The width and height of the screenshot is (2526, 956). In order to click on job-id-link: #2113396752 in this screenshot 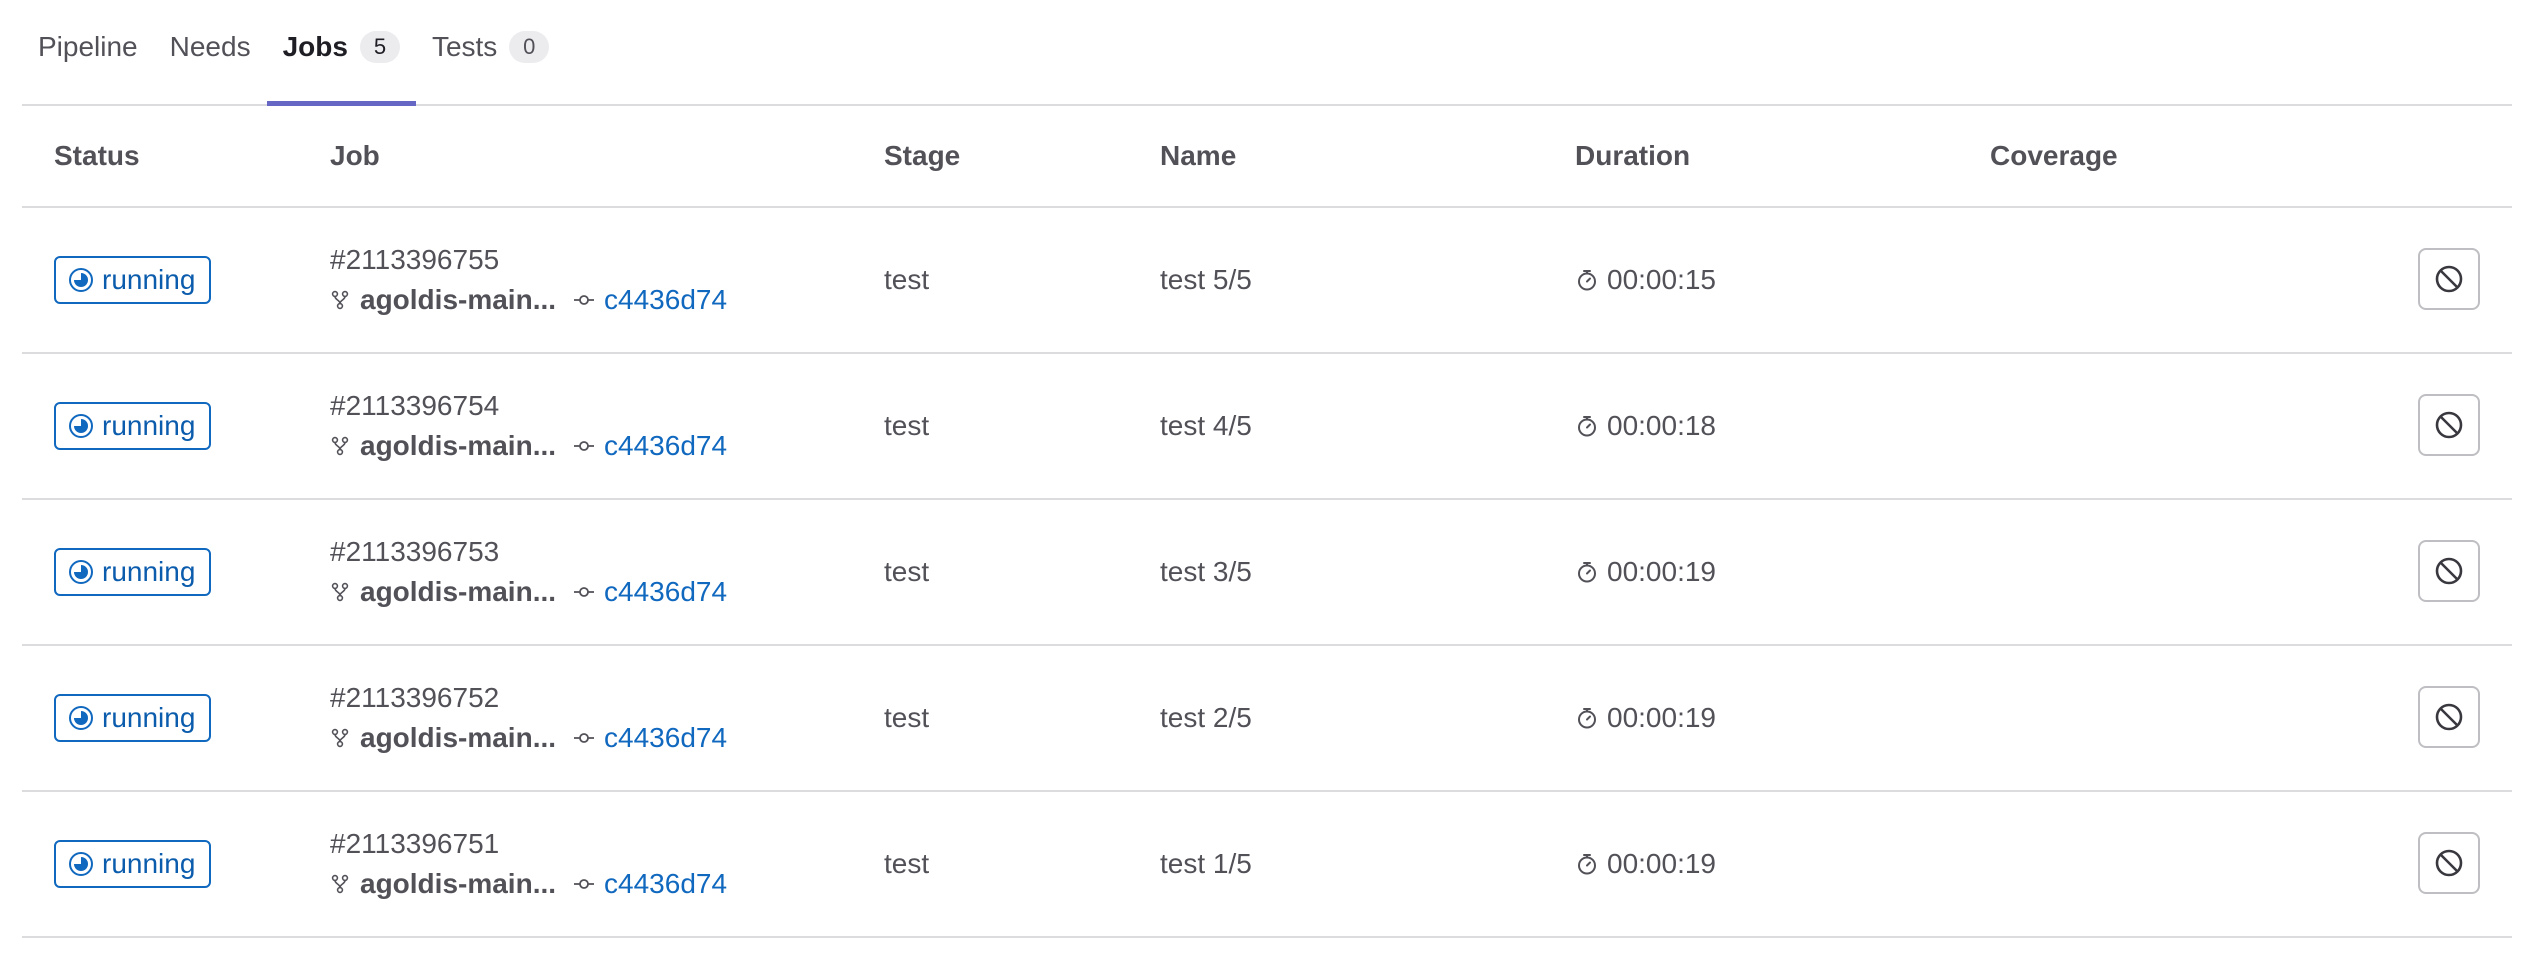, I will do `click(590, 698)`.